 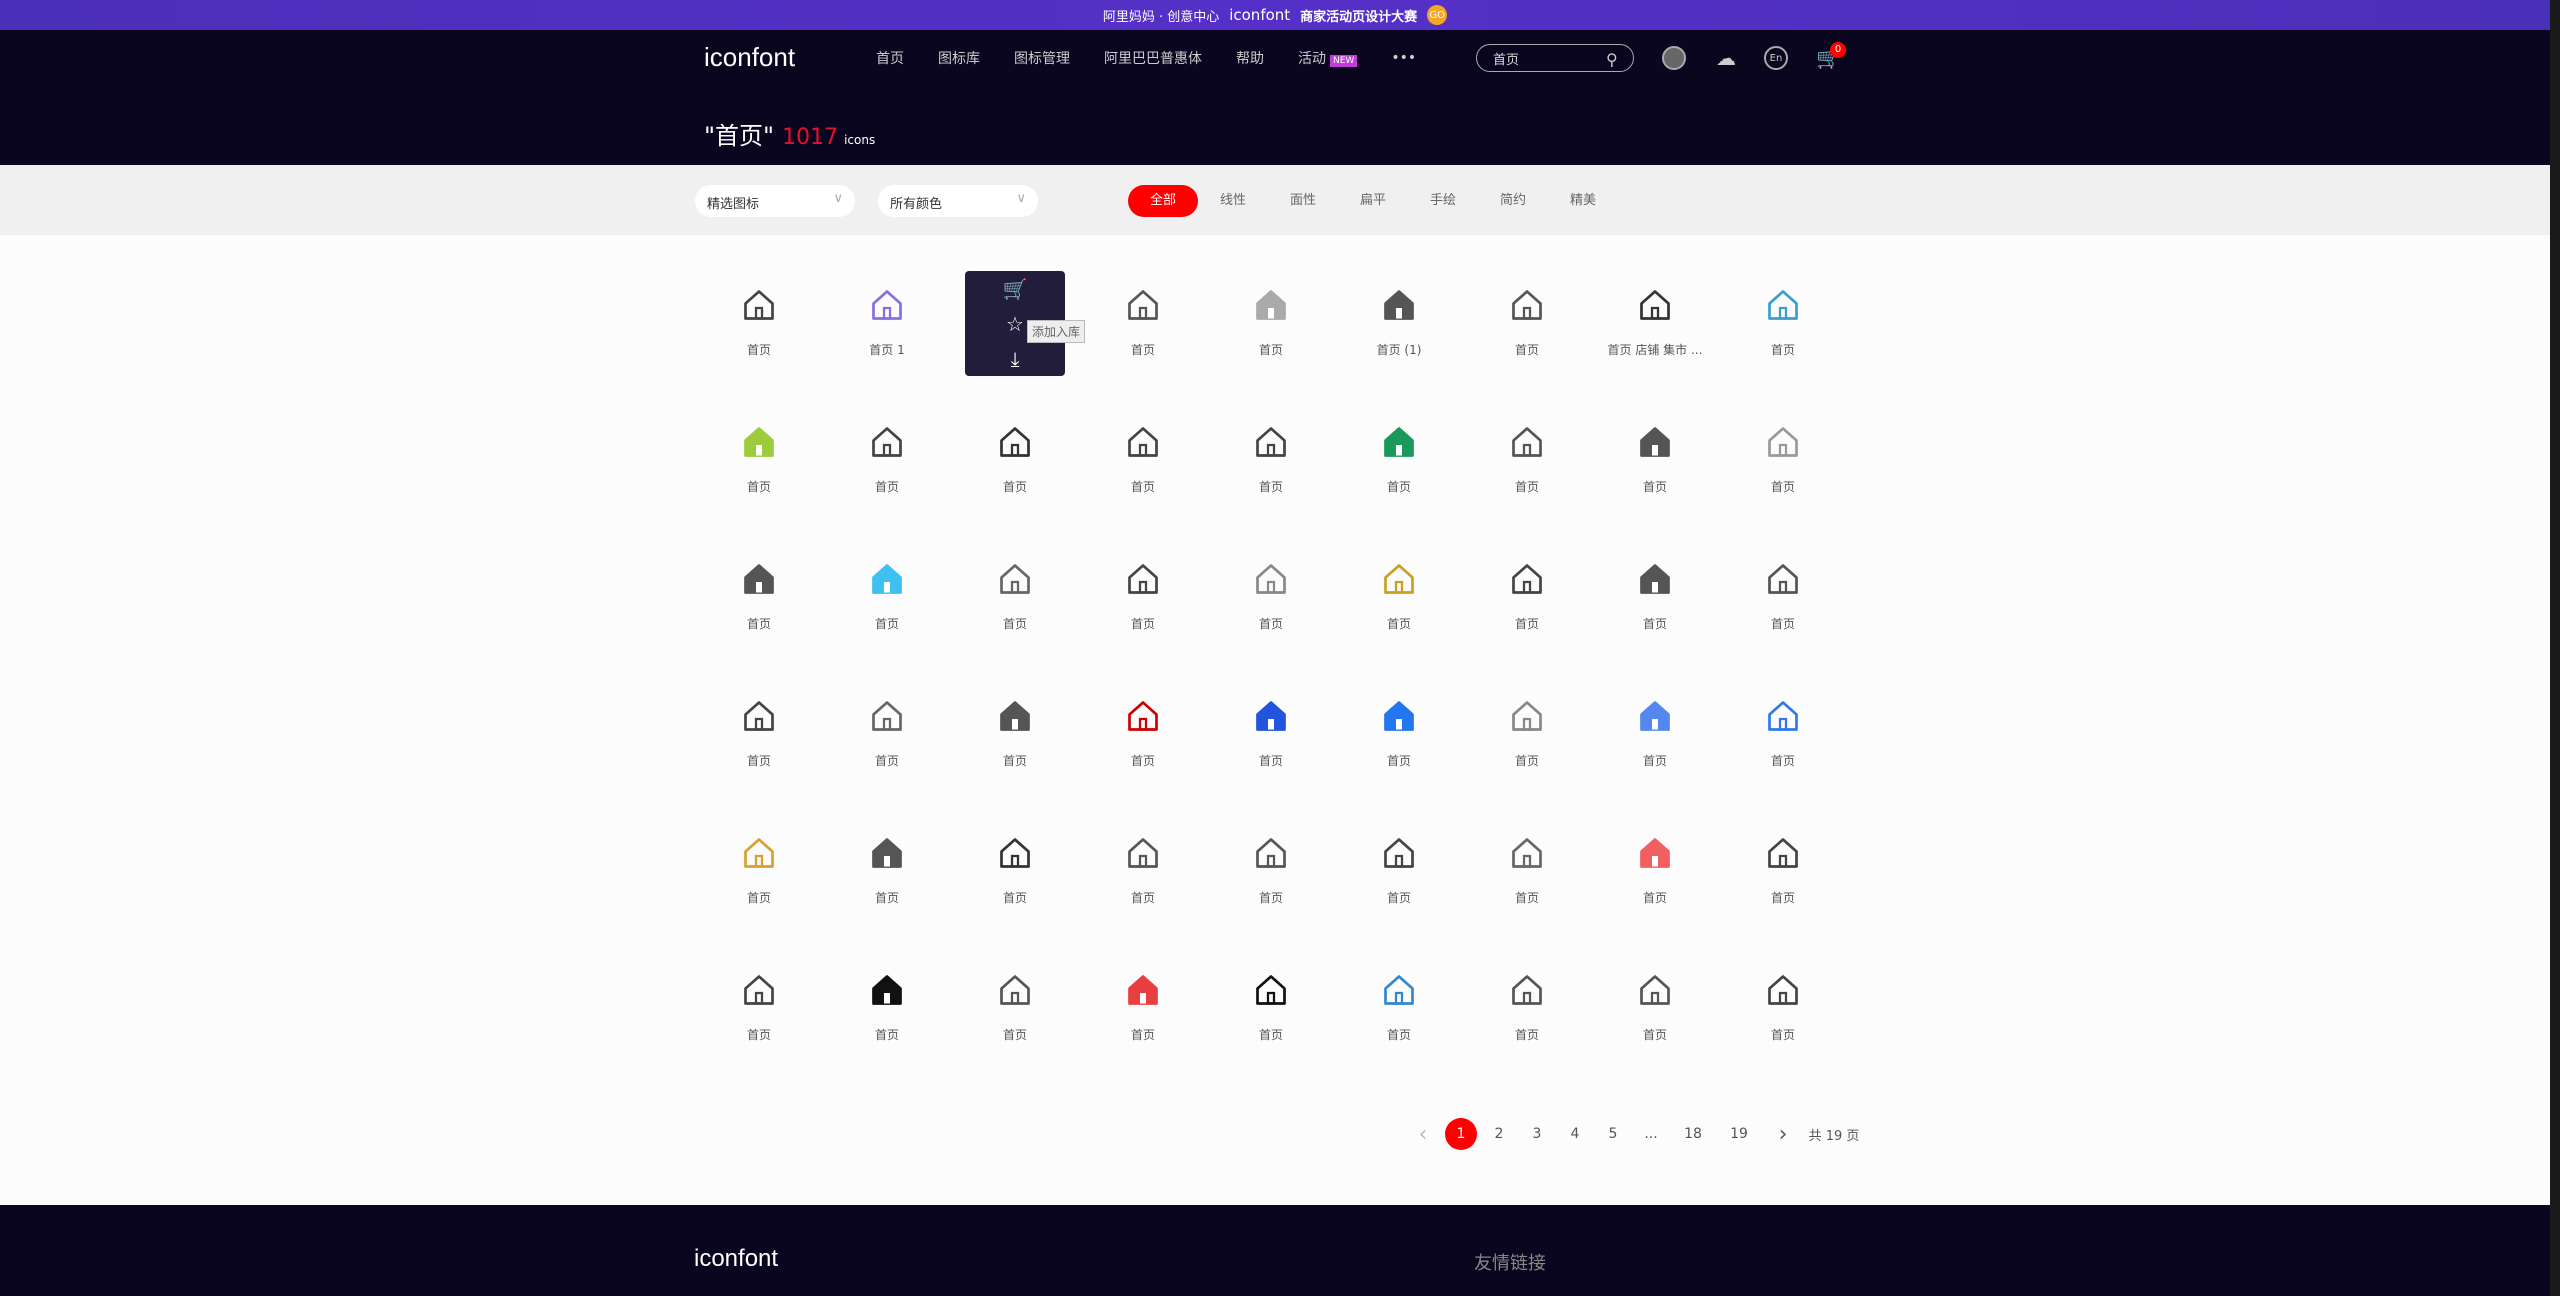 I want to click on download-icon: ⤓, so click(x=1015, y=359).